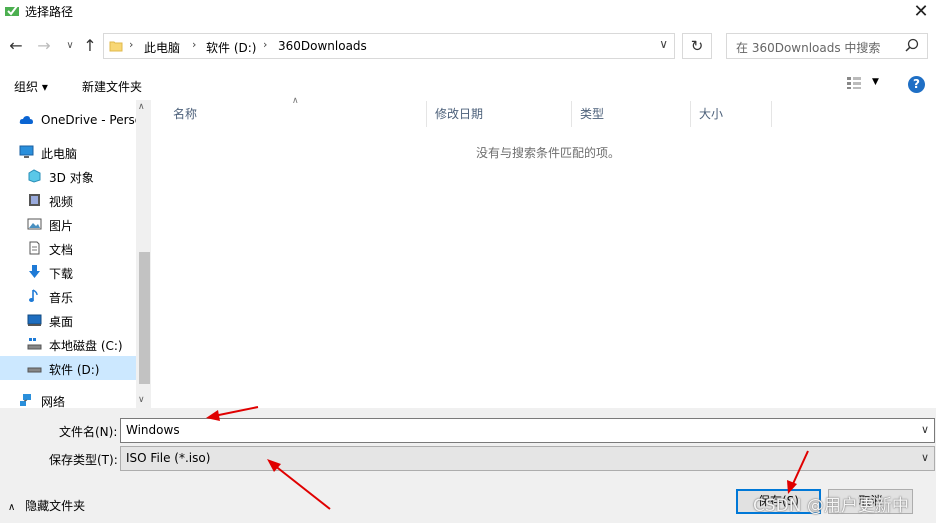 The height and width of the screenshot is (523, 936). I want to click on filetype-value: ISO File (*.iso), so click(168, 458).